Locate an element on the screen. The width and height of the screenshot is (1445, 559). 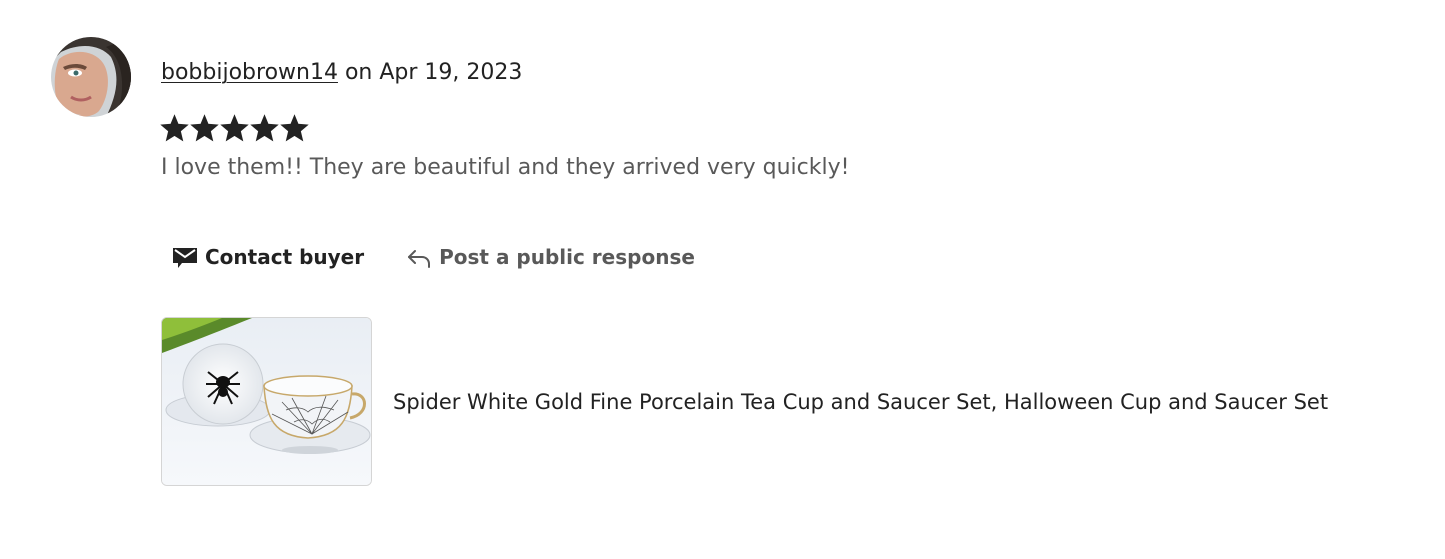
reviewer-avatar is located at coordinates (91, 77).